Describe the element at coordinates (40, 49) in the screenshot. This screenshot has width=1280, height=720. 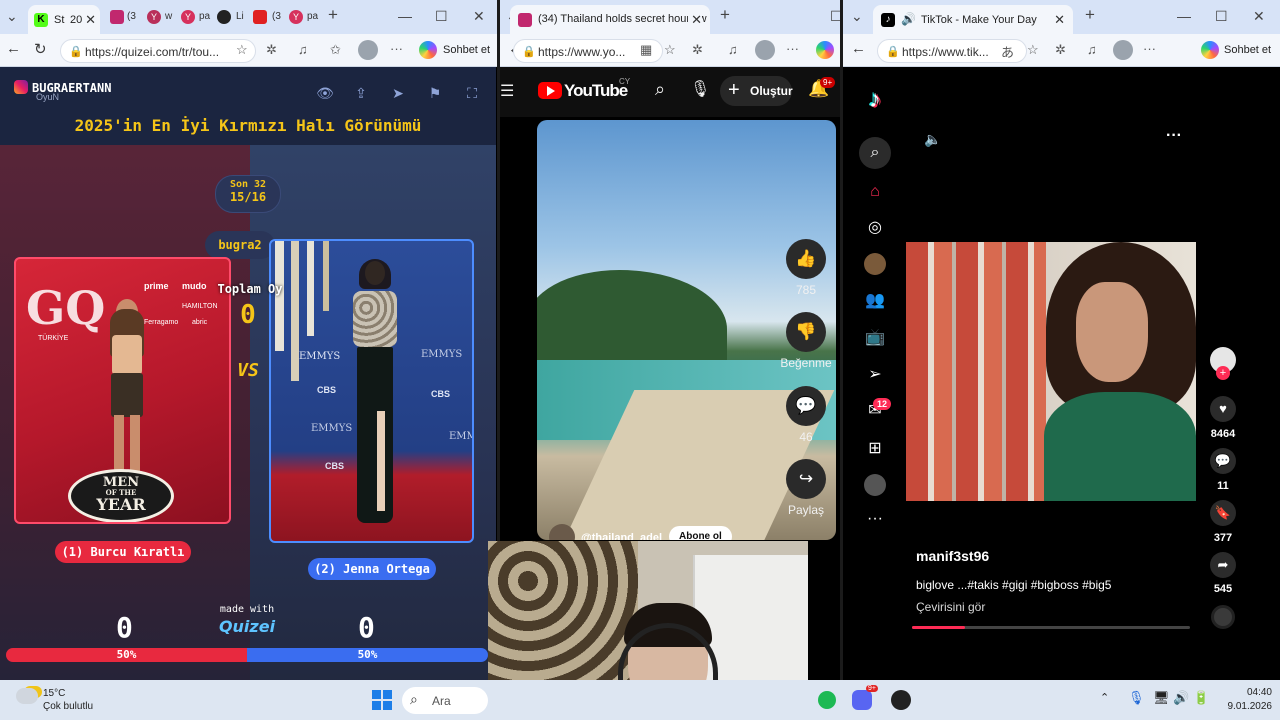
I see `refresh-icon: ↻` at that location.